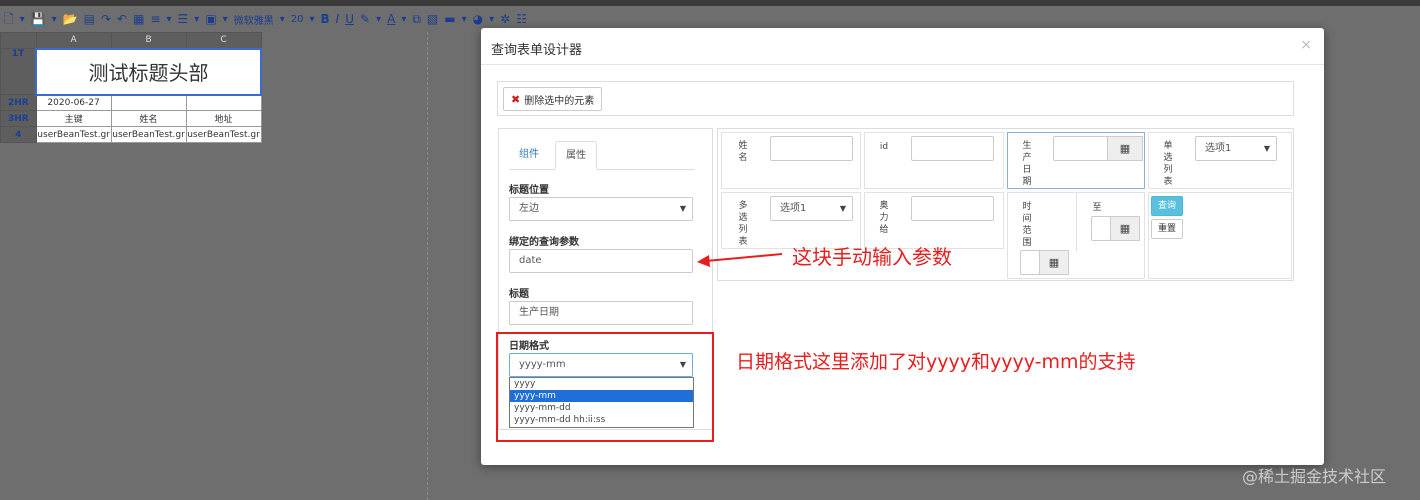 The image size is (1420, 500). I want to click on watermark: @稀土掘金技术社区, so click(1314, 476).